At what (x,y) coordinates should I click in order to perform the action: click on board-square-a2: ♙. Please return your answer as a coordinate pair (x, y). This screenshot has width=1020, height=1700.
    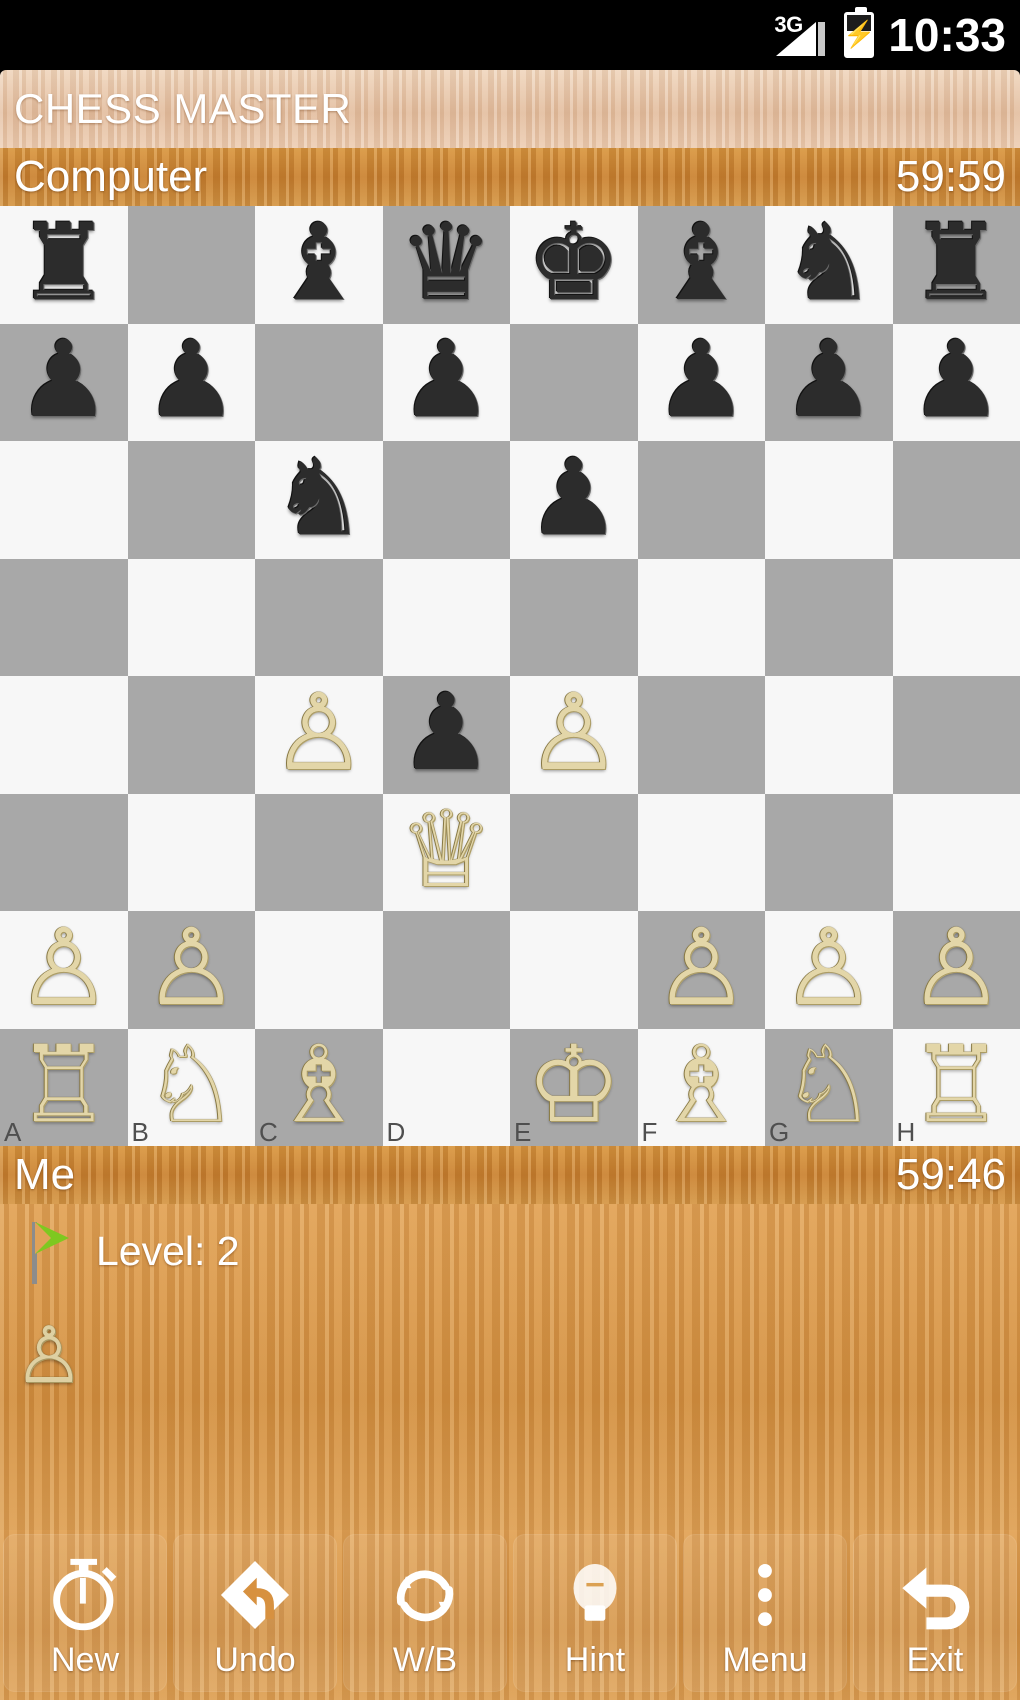
    Looking at the image, I should click on (64, 970).